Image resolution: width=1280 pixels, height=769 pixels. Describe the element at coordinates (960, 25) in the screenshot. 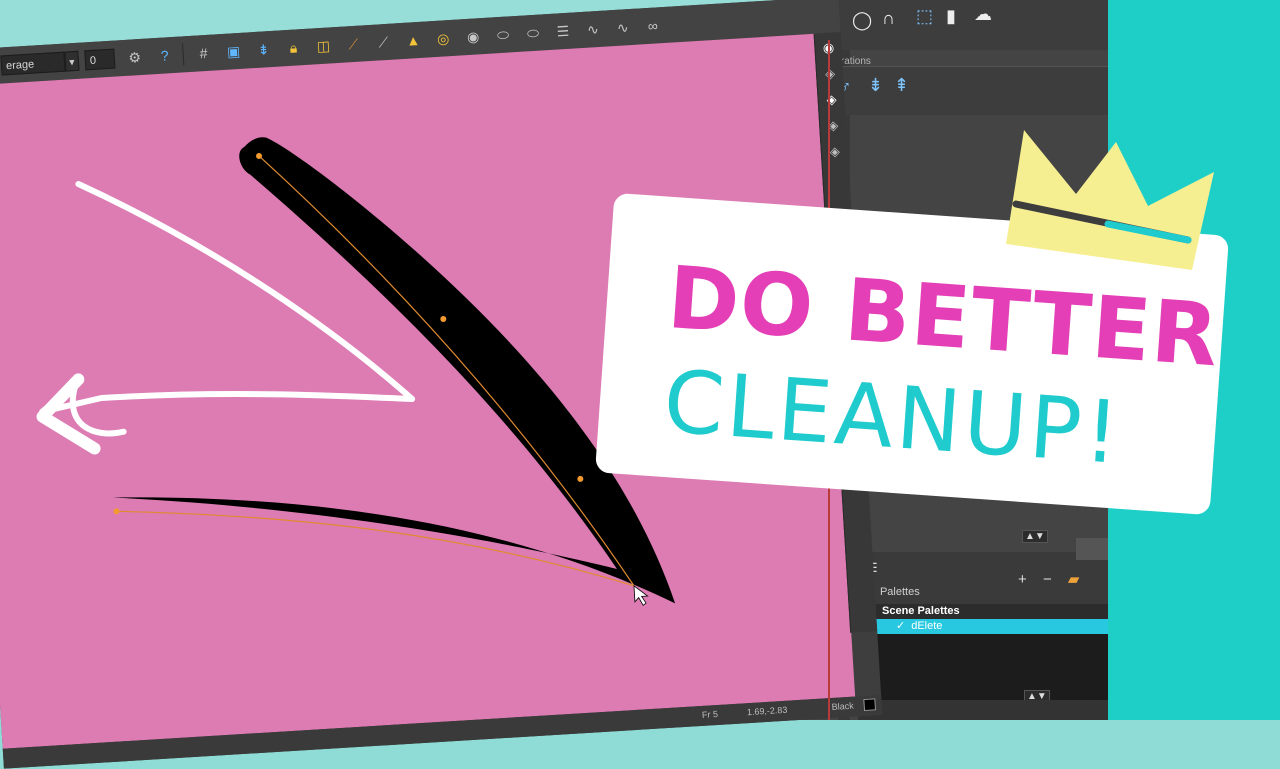

I see `contour-tools-section: ◯ ∩ ⬚ ▮ ☁` at that location.